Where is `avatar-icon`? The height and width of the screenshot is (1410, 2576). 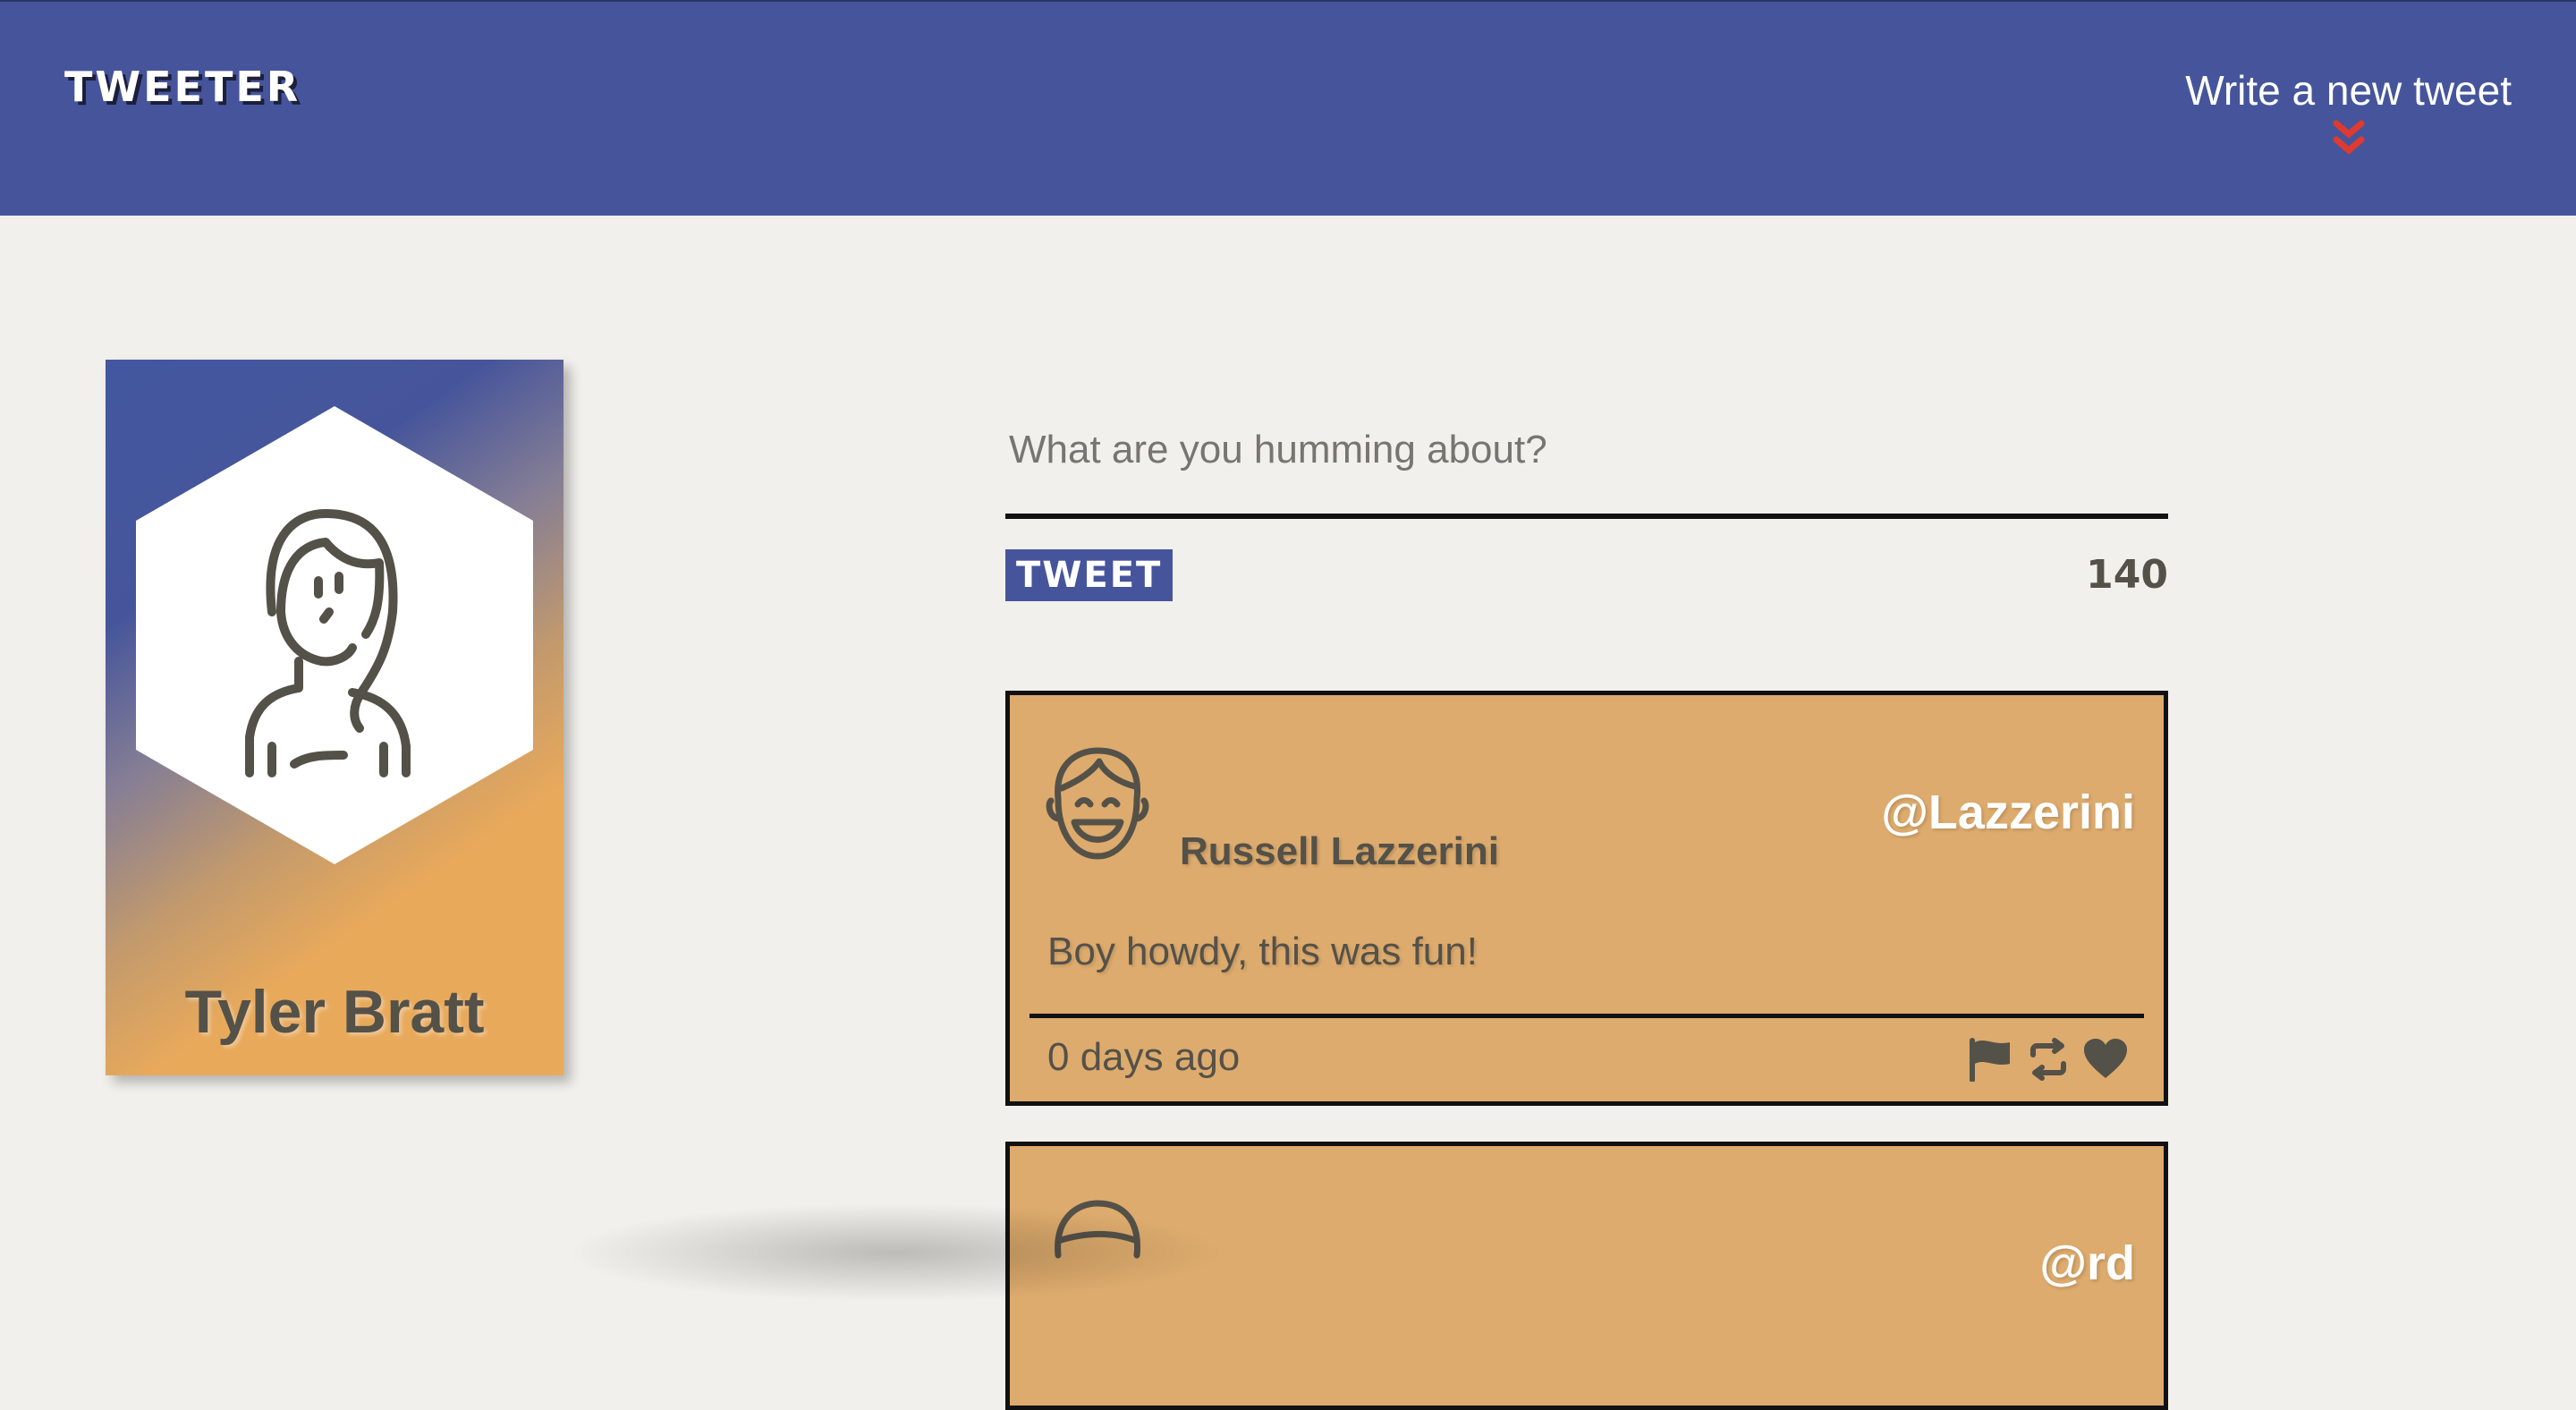
avatar-icon is located at coordinates (1097, 1230).